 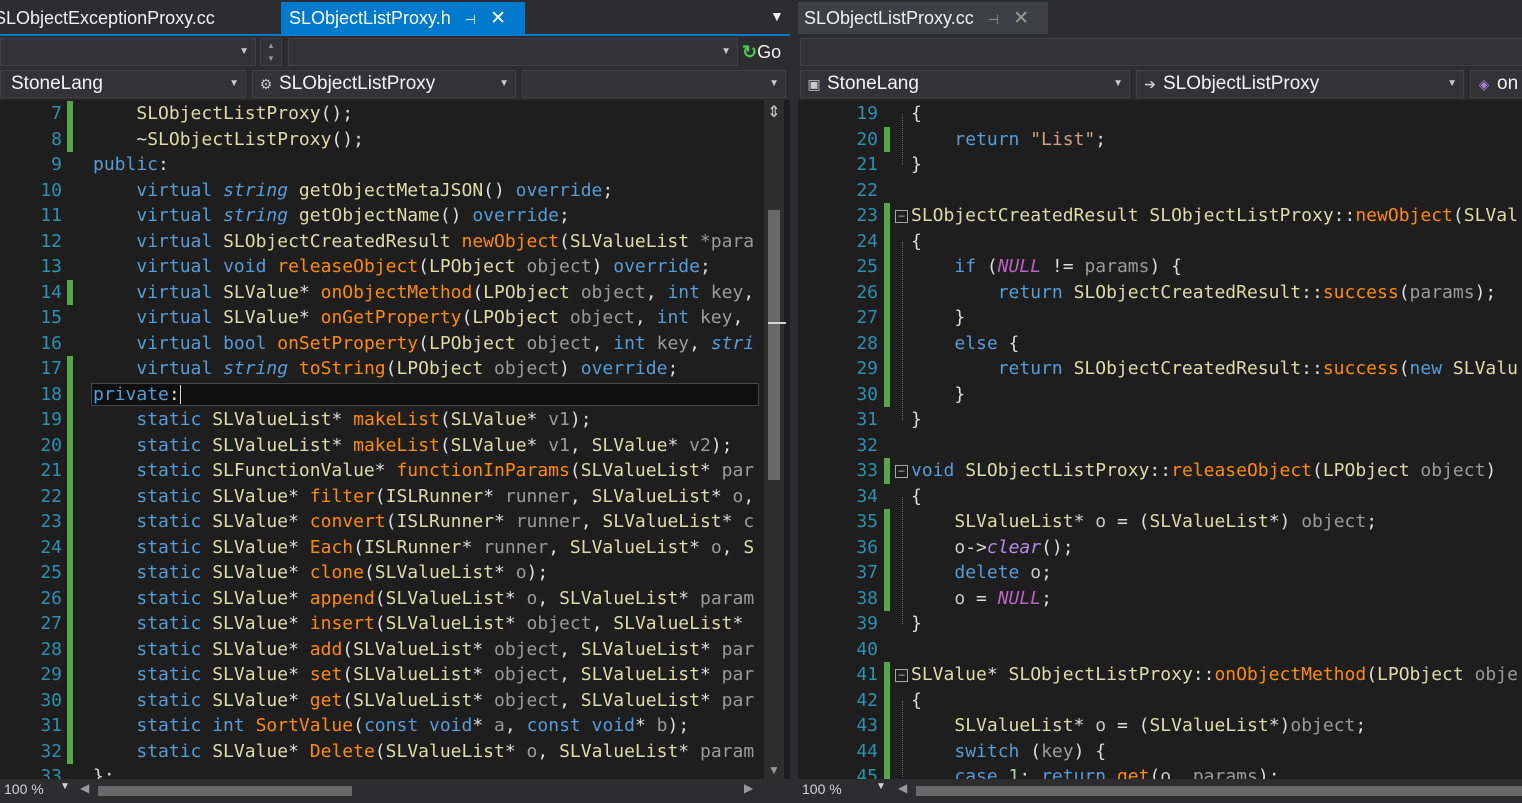 What do you see at coordinates (1160, 547) in the screenshot?
I see `code-line: 36 o->clear();` at bounding box center [1160, 547].